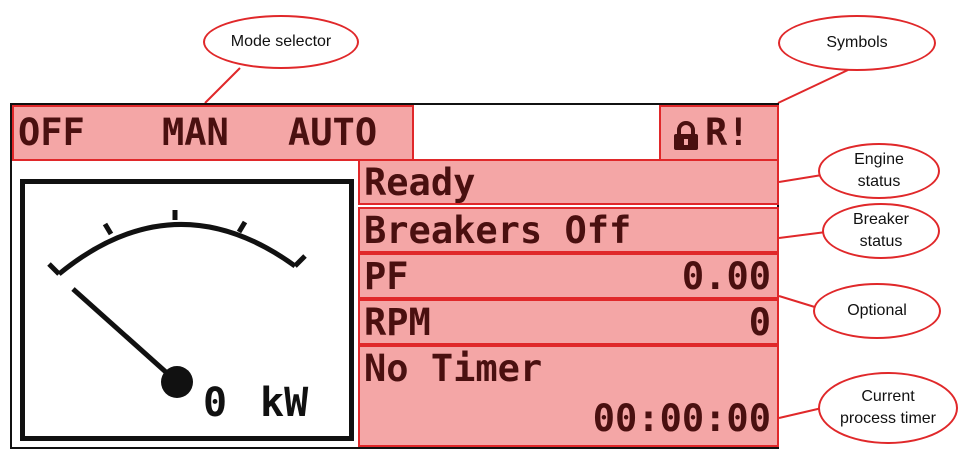  I want to click on timer-label: No Timer, so click(453, 368).